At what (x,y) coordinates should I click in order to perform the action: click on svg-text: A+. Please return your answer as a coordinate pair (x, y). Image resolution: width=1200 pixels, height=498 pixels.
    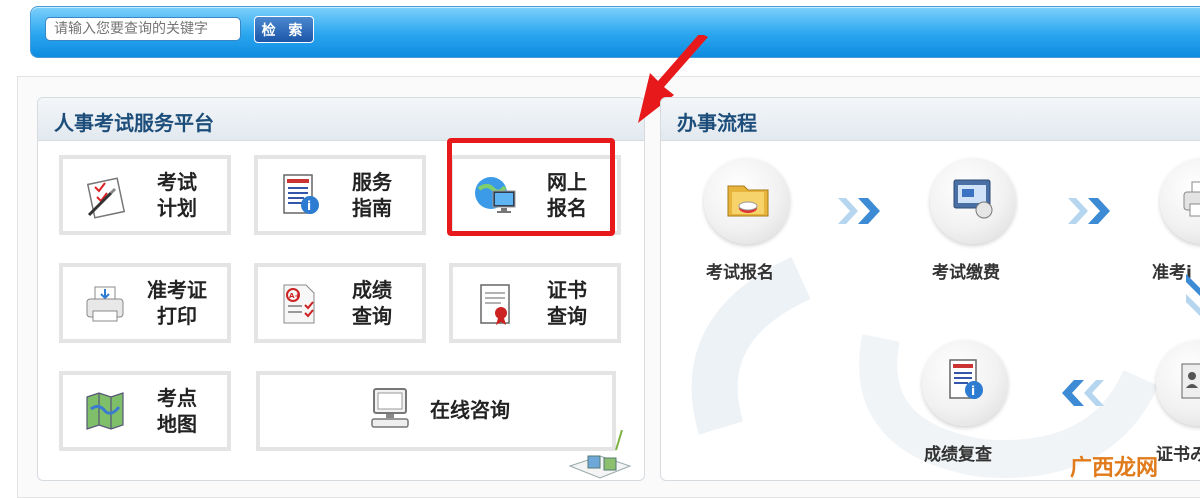
    Looking at the image, I should click on (294, 296).